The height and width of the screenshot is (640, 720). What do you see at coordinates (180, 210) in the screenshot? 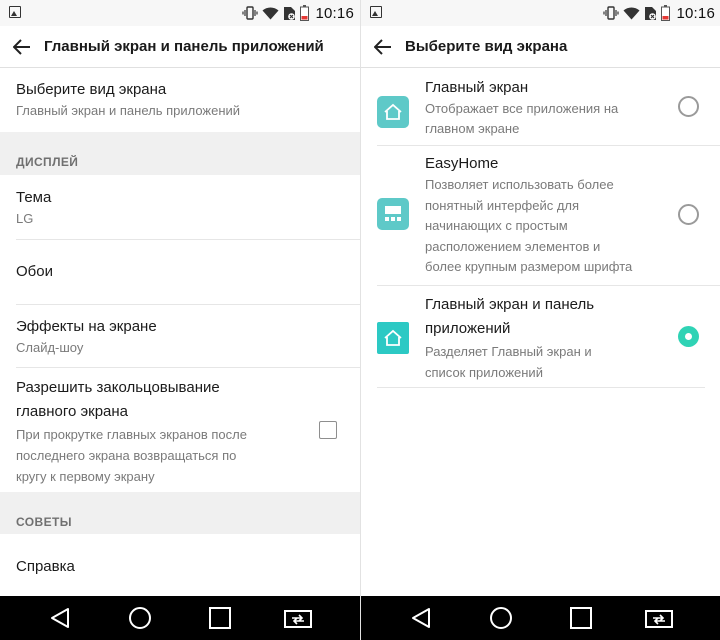
I see `theme-setting: Тема LG` at bounding box center [180, 210].